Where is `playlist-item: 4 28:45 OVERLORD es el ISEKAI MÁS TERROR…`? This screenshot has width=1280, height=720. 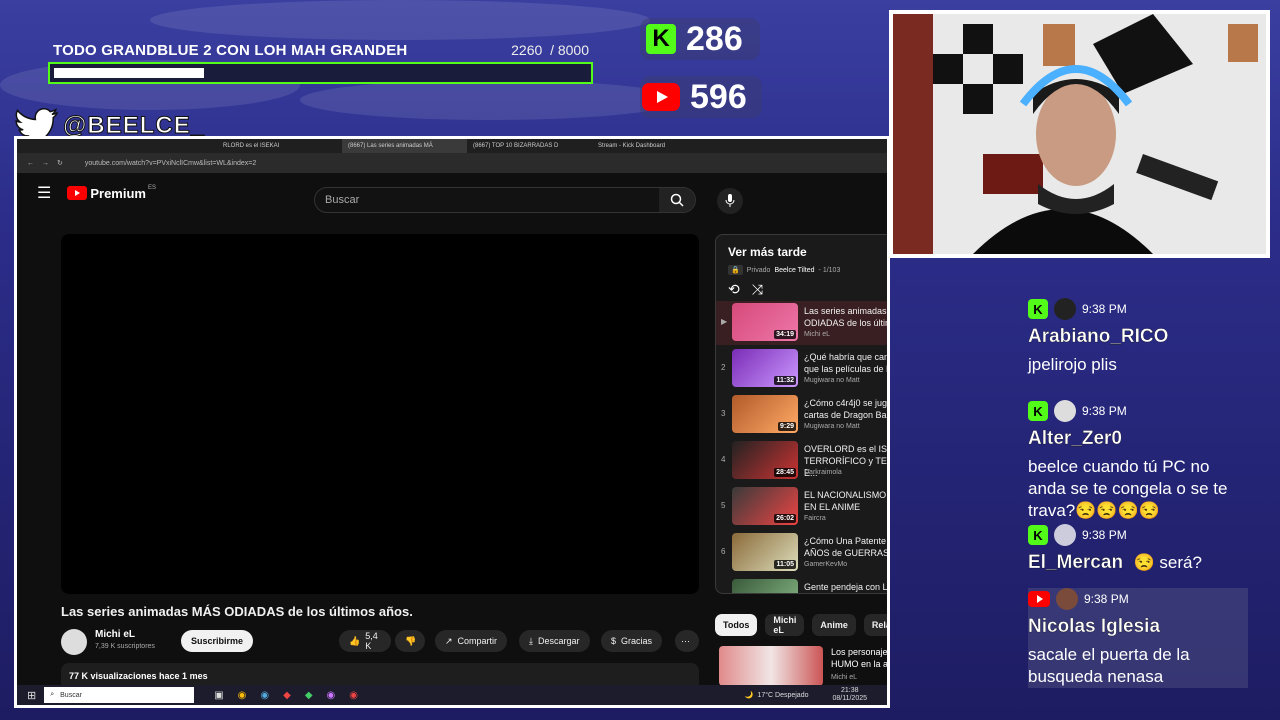 playlist-item: 4 28:45 OVERLORD es el ISEKAI MÁS TERROR… is located at coordinates (801, 461).